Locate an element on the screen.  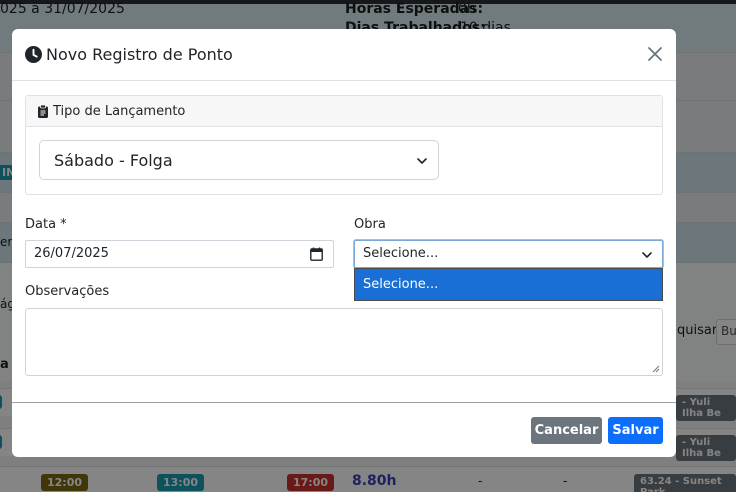
date-value: 26/07/2025 is located at coordinates (71, 253).